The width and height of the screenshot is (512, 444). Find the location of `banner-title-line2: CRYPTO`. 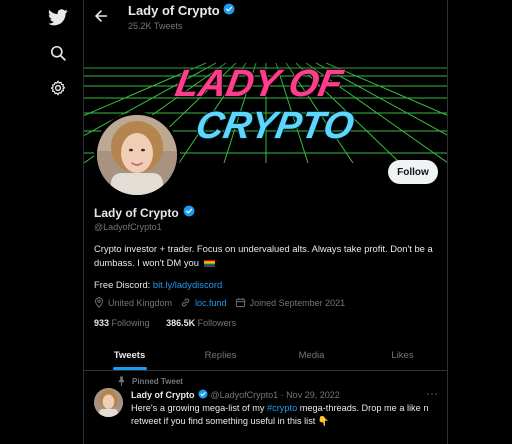

banner-title-line2: CRYPTO is located at coordinates (275, 125).